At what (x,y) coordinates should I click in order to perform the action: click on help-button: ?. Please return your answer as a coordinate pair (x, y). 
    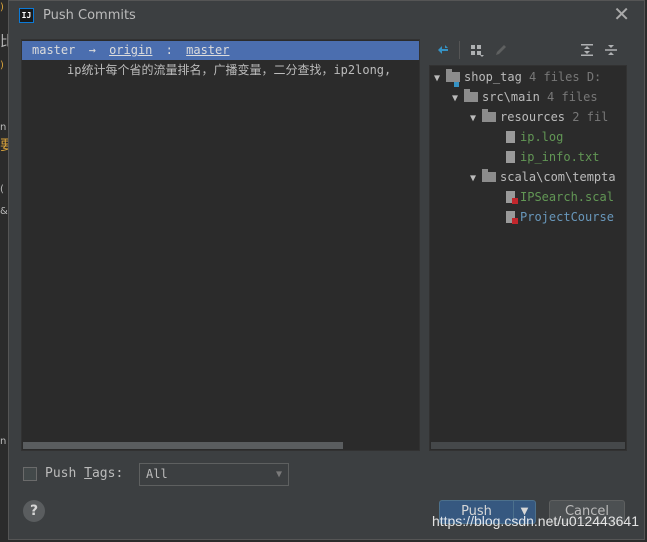
    Looking at the image, I should click on (34, 511).